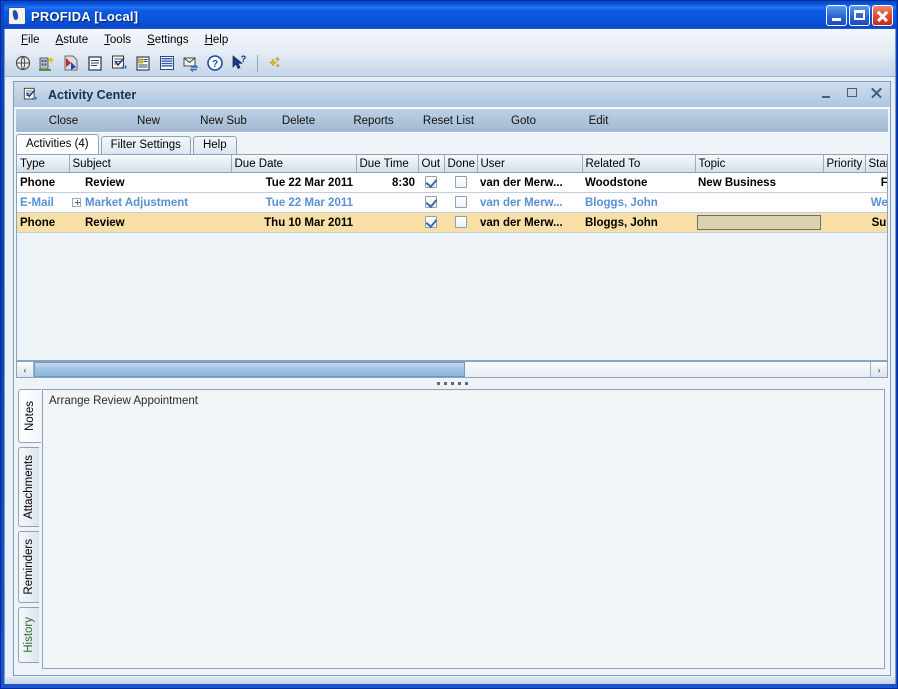 The width and height of the screenshot is (898, 689). Describe the element at coordinates (461, 164) in the screenshot. I see `column-header-done: Done` at that location.